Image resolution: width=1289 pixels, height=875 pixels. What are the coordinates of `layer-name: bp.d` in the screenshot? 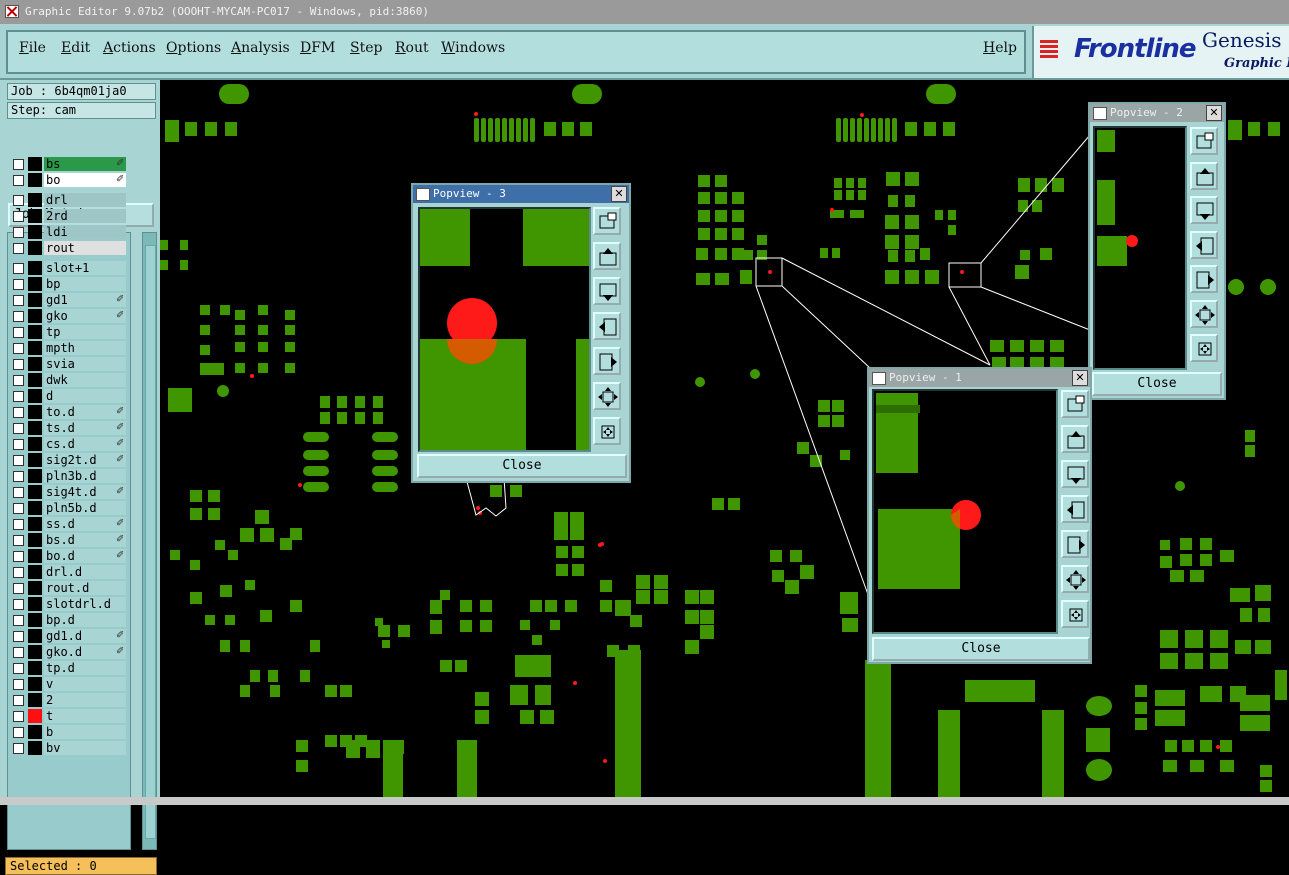 It's located at (85, 620).